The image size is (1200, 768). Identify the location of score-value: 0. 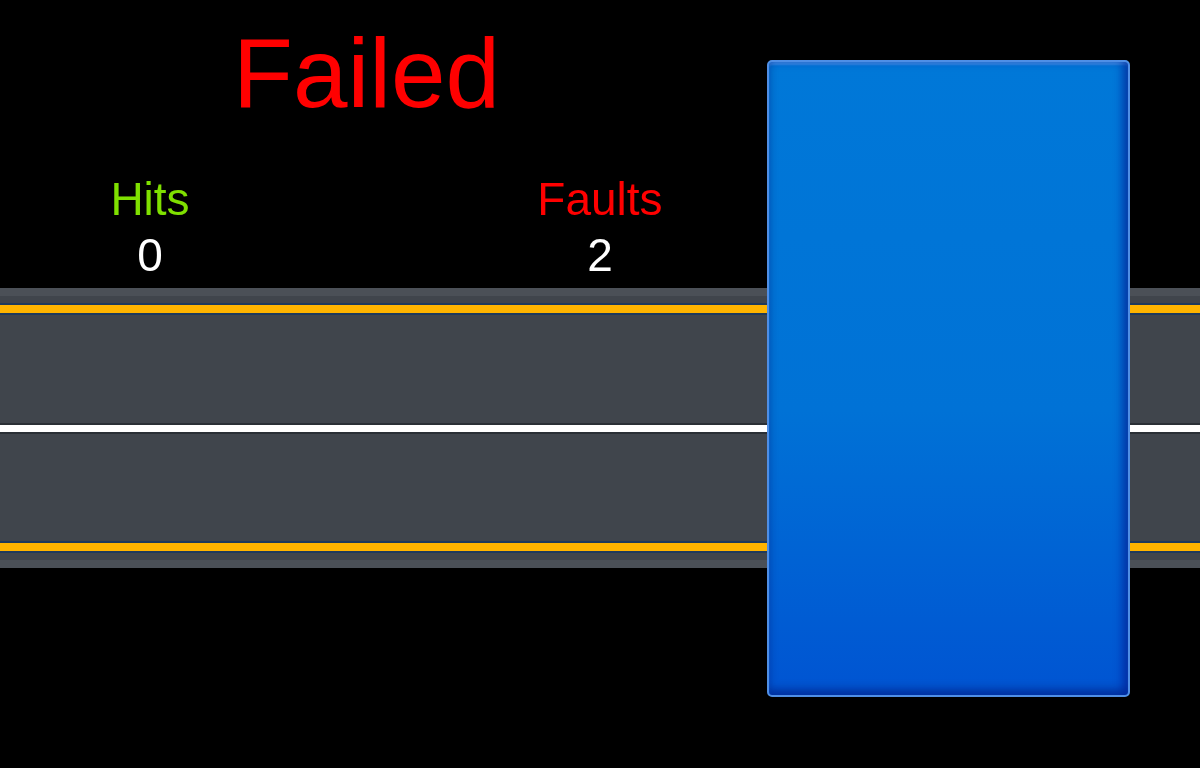
(150, 255).